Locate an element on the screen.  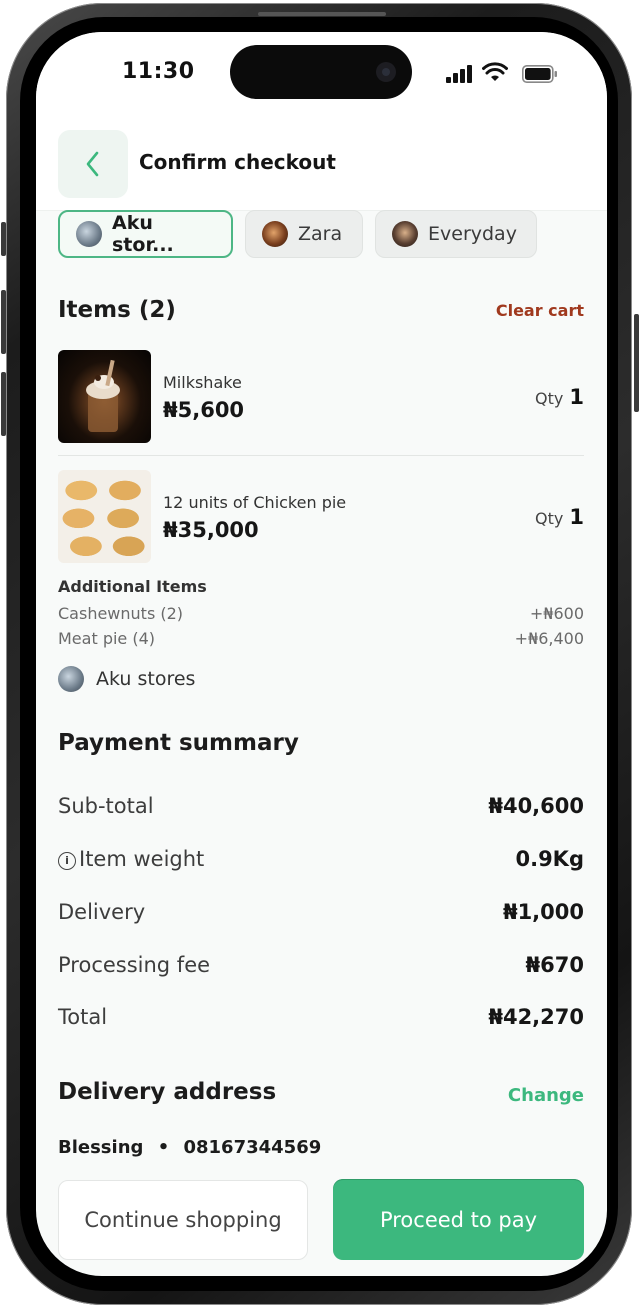
row-label: Delivery is located at coordinates (102, 912).